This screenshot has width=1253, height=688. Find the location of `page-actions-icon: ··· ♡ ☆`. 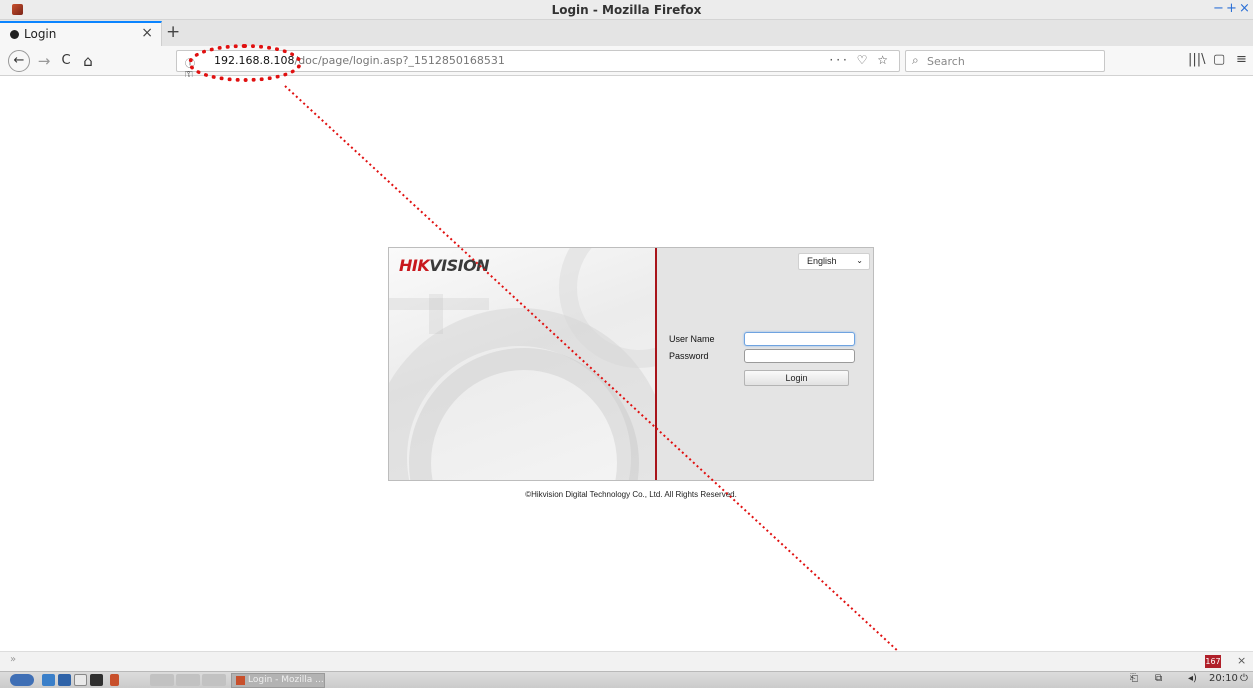

page-actions-icon: ··· ♡ ☆ is located at coordinates (860, 60).